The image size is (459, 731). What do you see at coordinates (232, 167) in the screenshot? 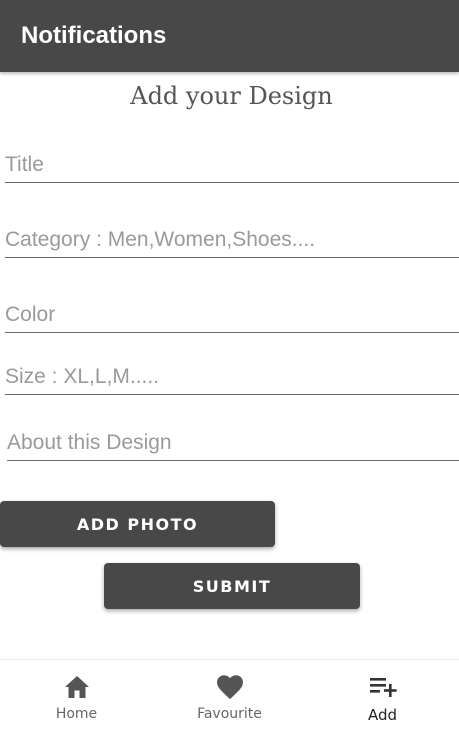
I see `title-input` at bounding box center [232, 167].